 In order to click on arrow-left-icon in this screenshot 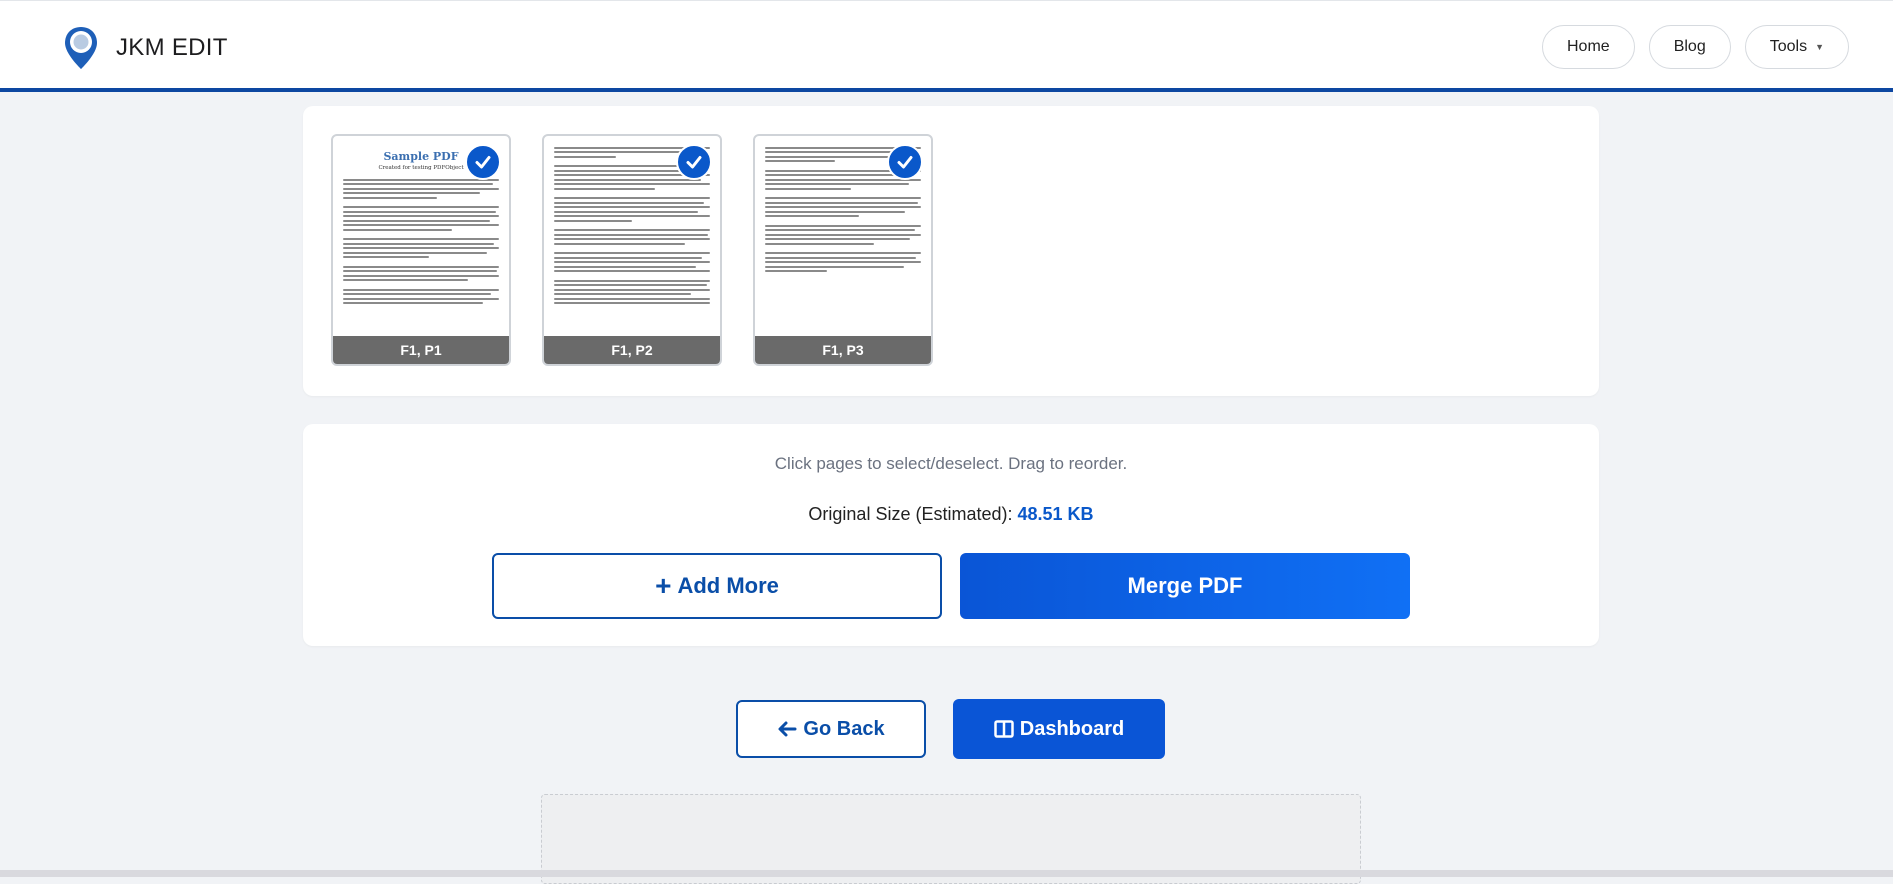, I will do `click(787, 729)`.